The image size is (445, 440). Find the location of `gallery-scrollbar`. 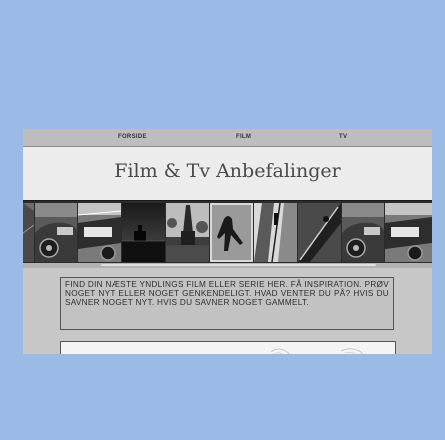

gallery-scrollbar is located at coordinates (227, 265).